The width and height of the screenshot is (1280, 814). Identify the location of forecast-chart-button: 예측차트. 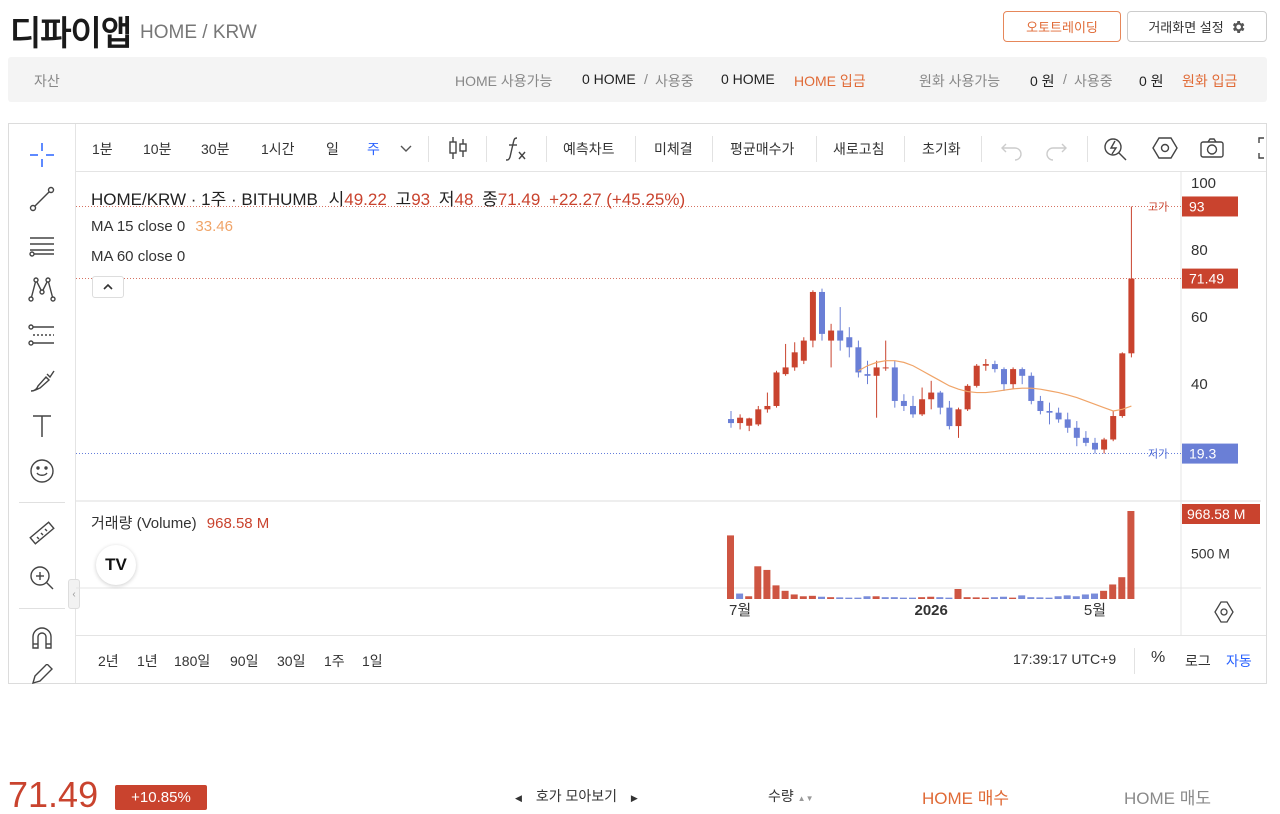
(589, 149).